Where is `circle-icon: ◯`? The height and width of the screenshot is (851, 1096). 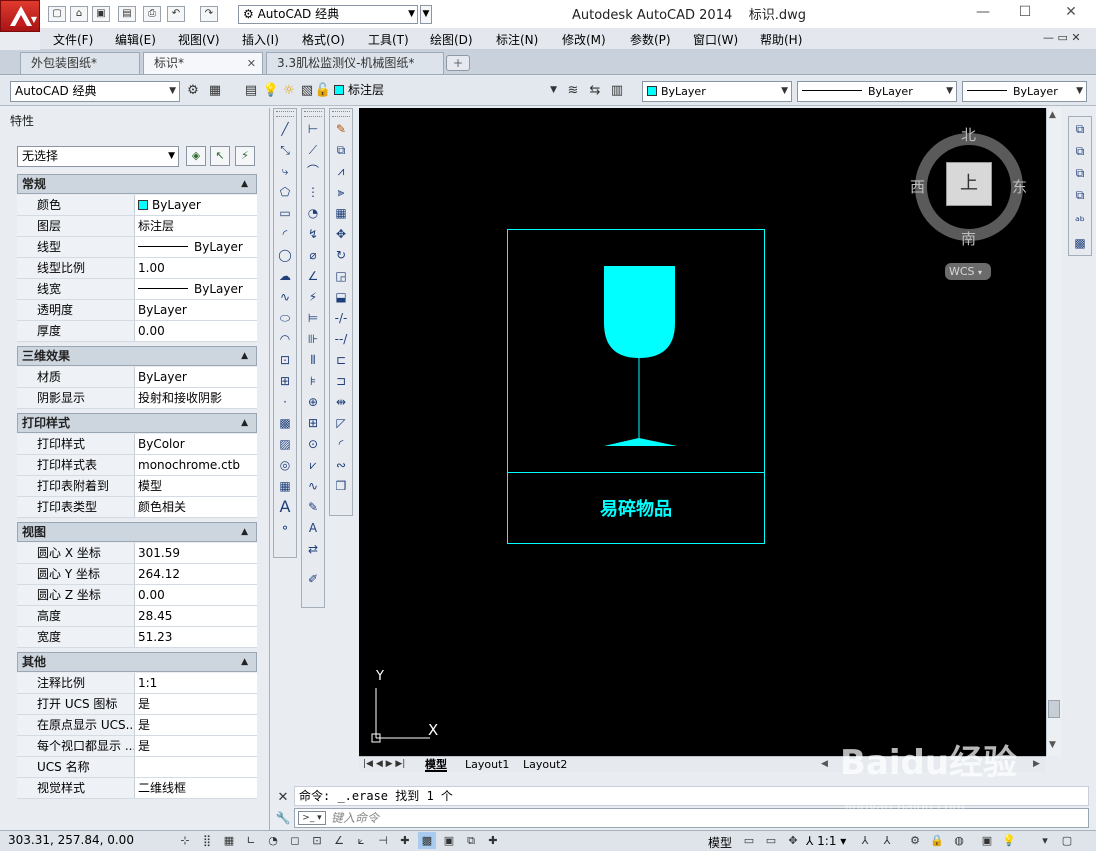
circle-icon: ◯ is located at coordinates (285, 255).